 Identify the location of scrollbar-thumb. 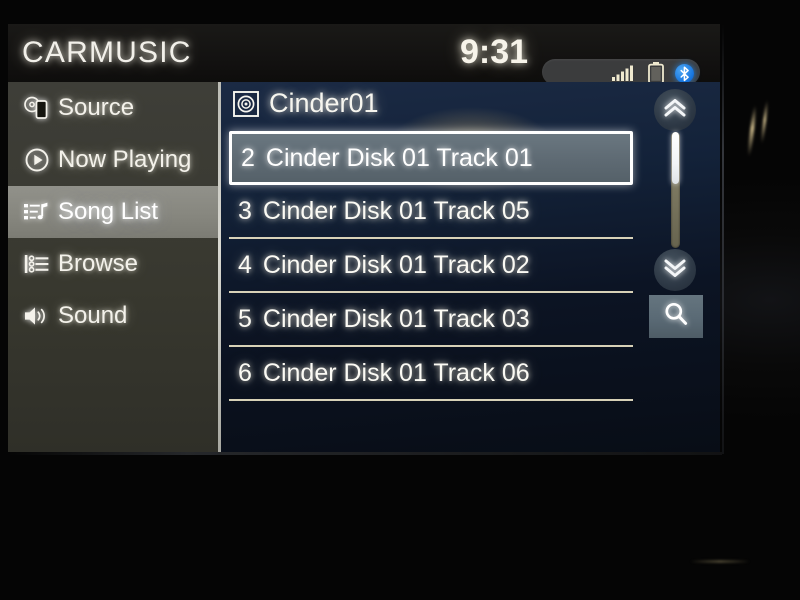
(675, 158).